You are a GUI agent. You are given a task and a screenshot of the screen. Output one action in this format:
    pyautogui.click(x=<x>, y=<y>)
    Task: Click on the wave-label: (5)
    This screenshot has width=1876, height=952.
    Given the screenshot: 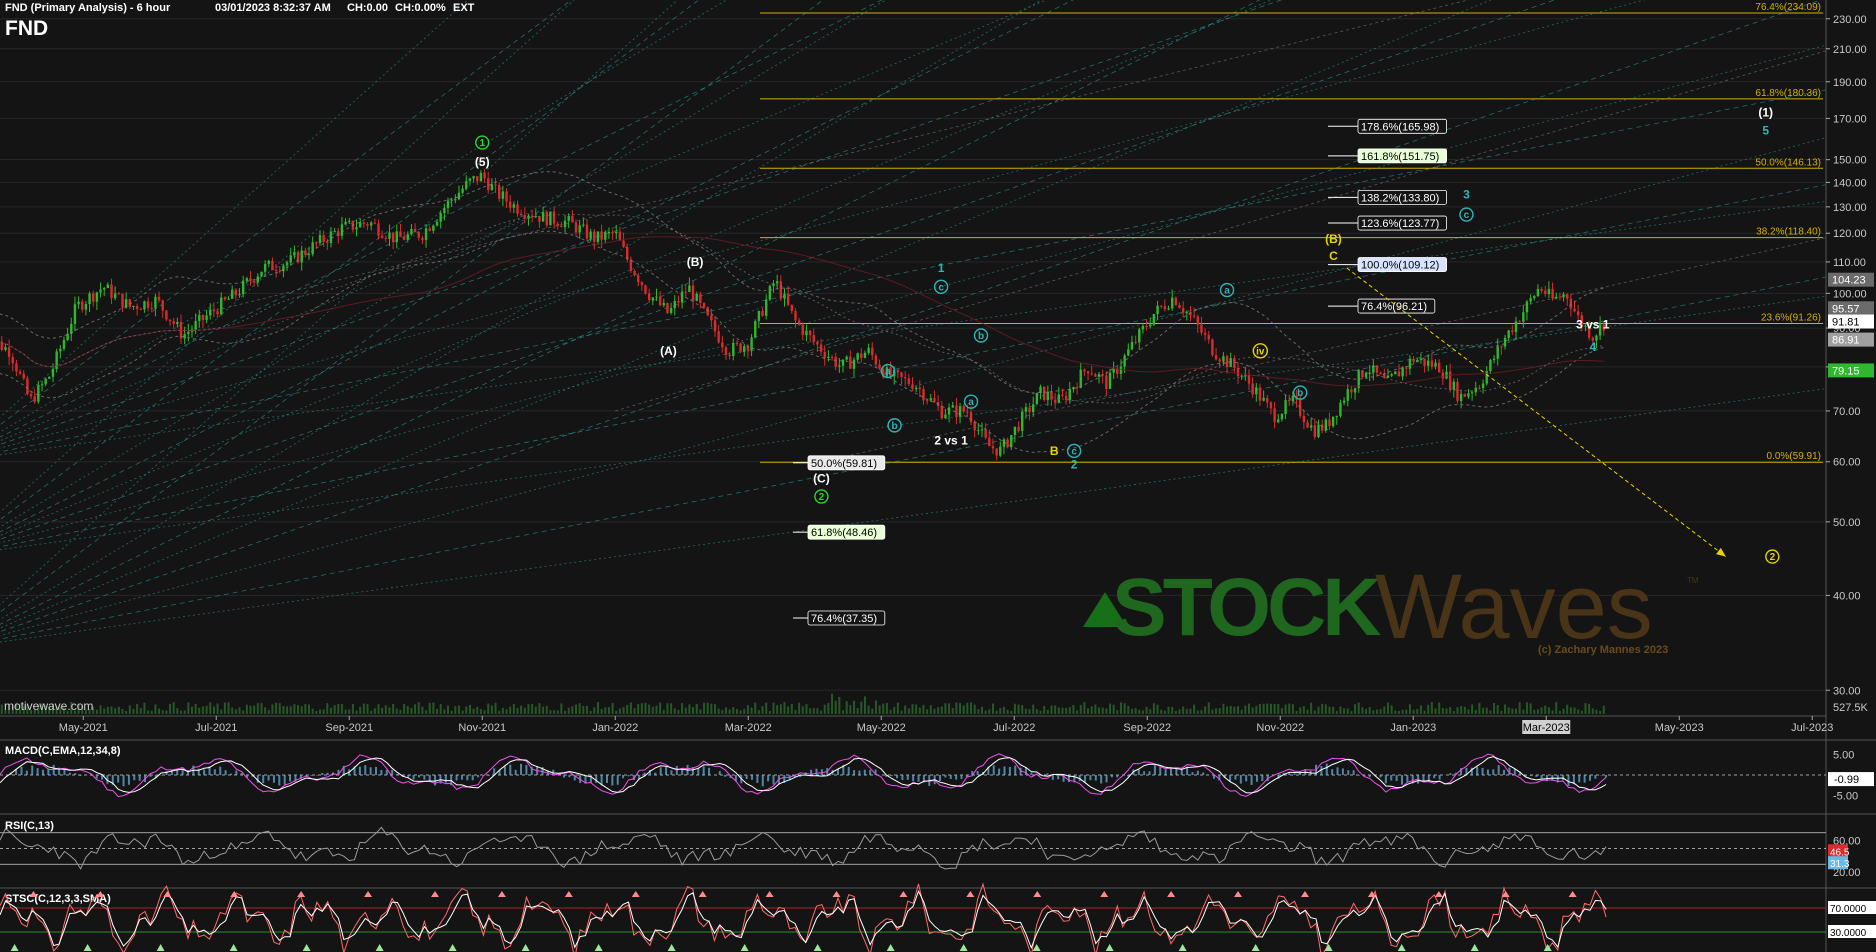 What is the action you would take?
    pyautogui.click(x=482, y=162)
    